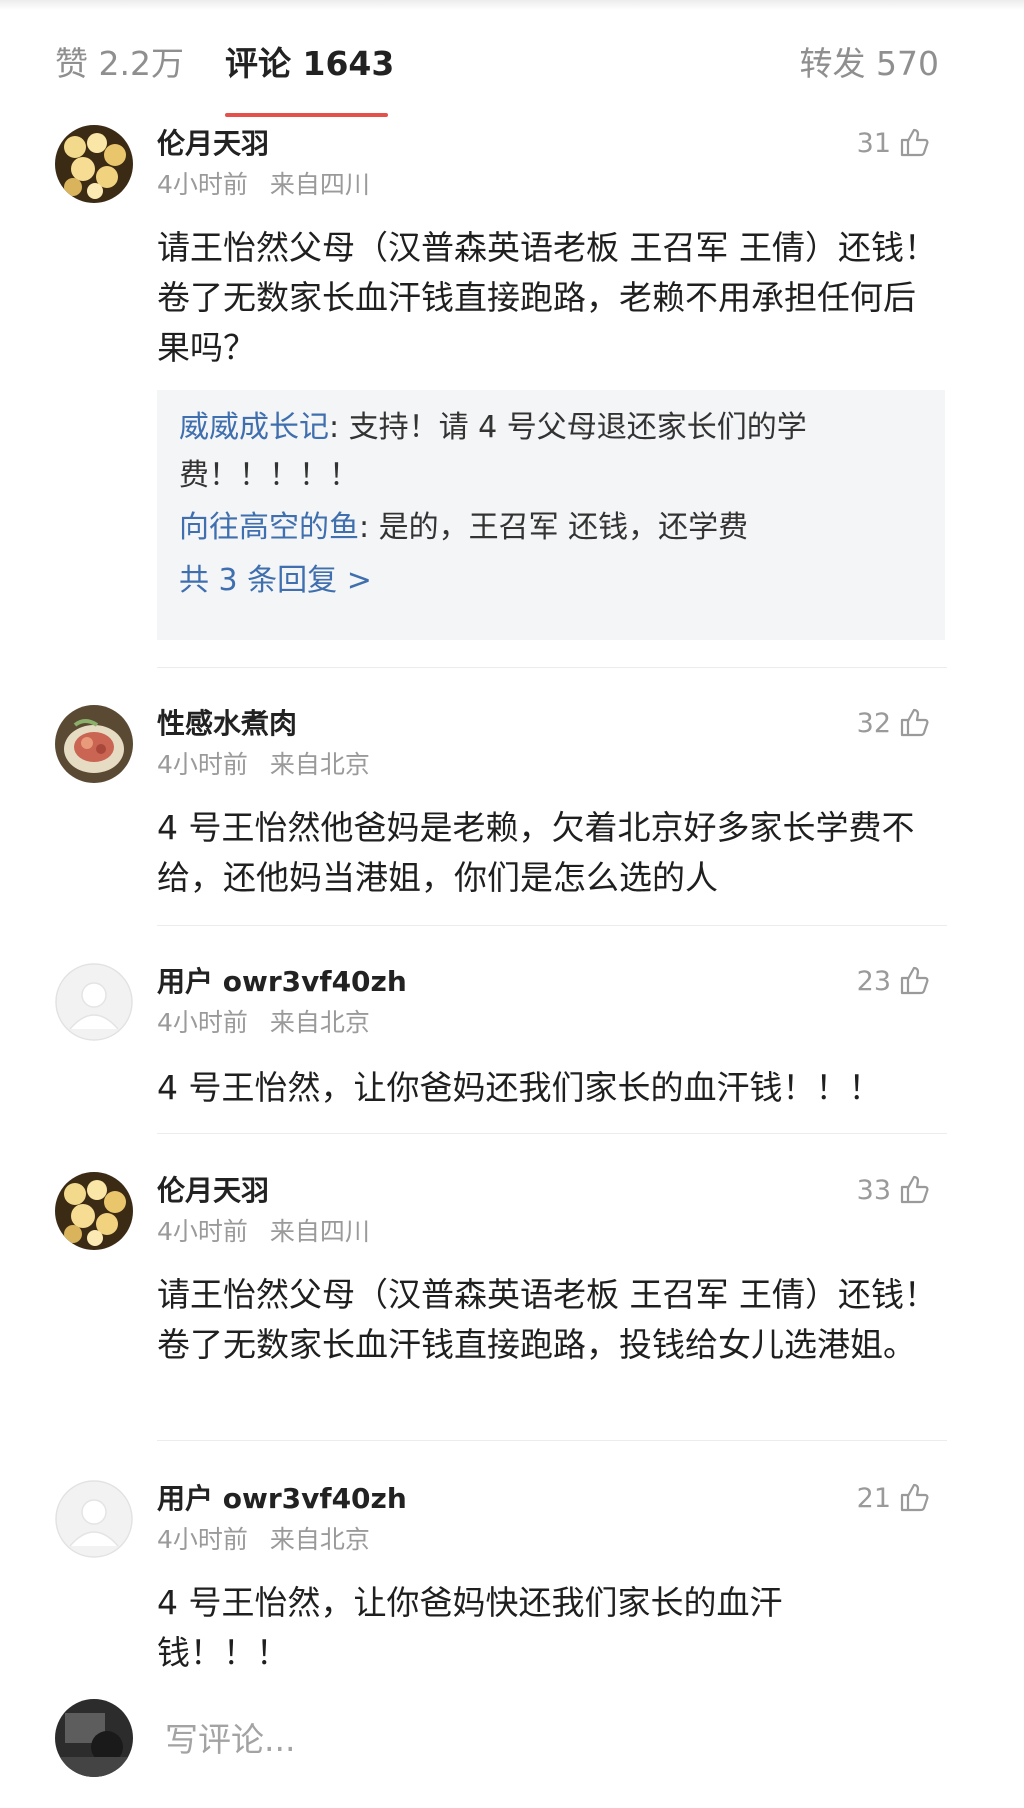 Image resolution: width=1024 pixels, height=1808 pixels. Describe the element at coordinates (254, 427) in the screenshot. I see `reply-username: 威威成长记` at that location.